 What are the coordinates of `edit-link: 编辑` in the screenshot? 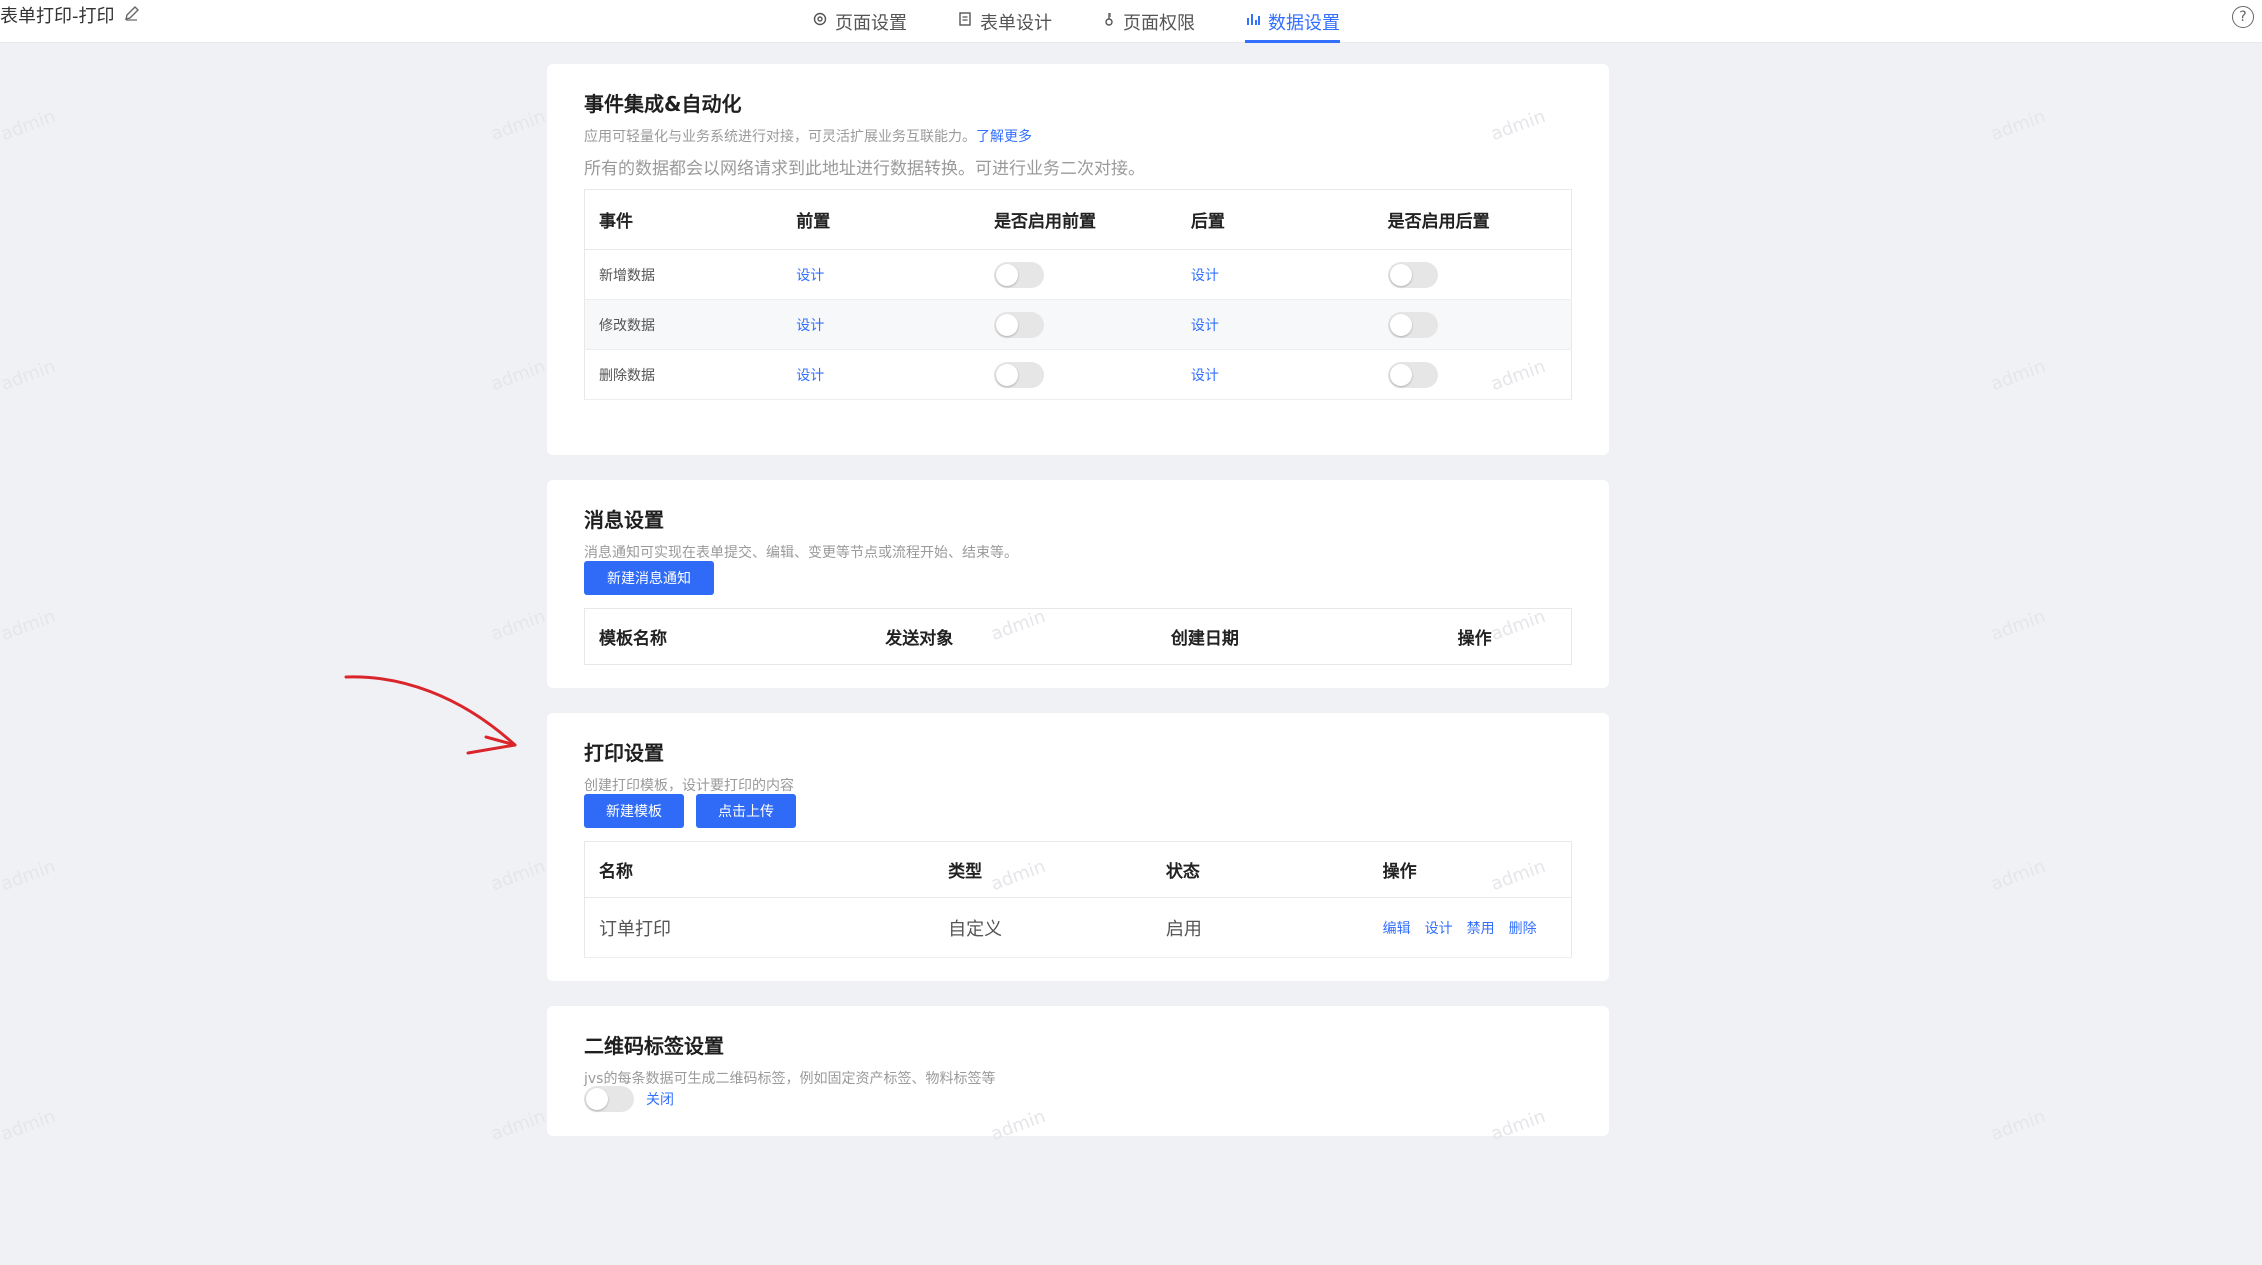 It's located at (1397, 929).